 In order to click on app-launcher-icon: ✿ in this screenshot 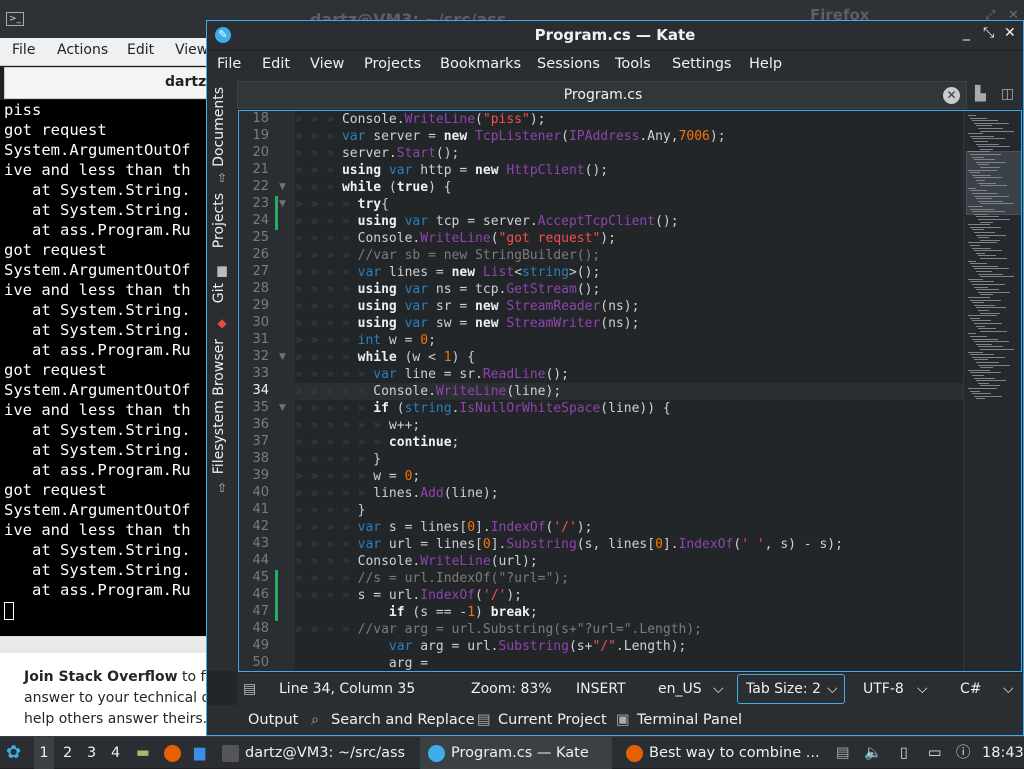, I will do `click(13, 753)`.